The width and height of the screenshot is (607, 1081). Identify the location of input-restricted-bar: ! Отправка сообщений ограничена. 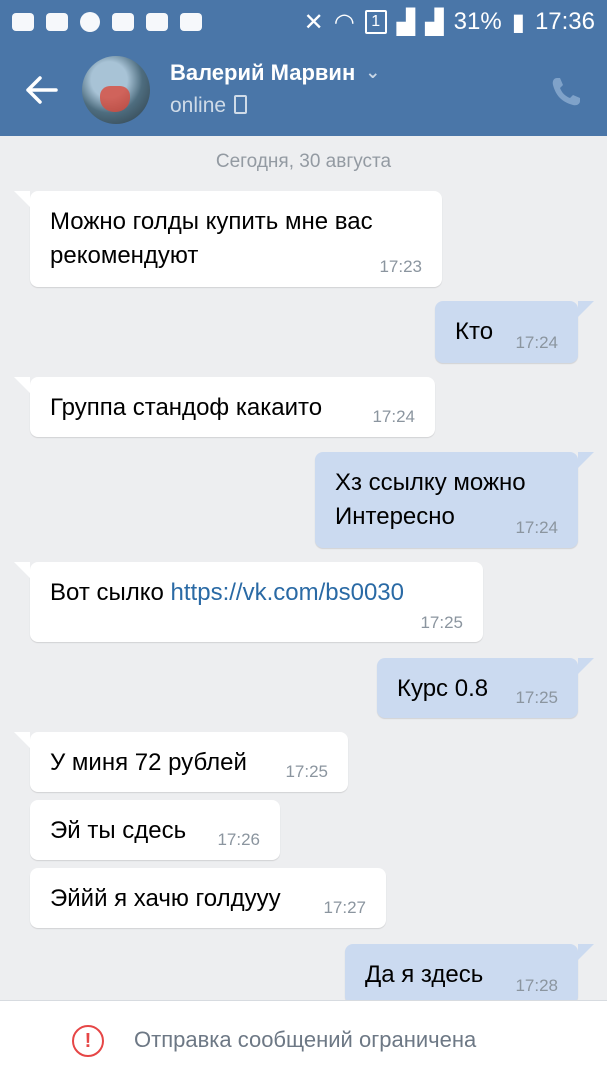
(303, 1040).